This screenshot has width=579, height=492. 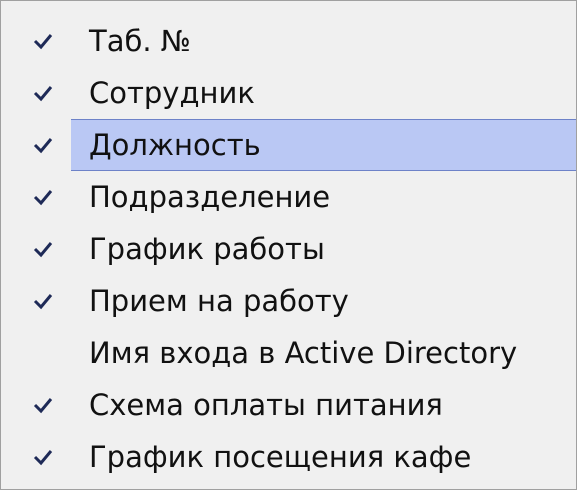 I want to click on menu-item-label: Таб. №, so click(x=140, y=41).